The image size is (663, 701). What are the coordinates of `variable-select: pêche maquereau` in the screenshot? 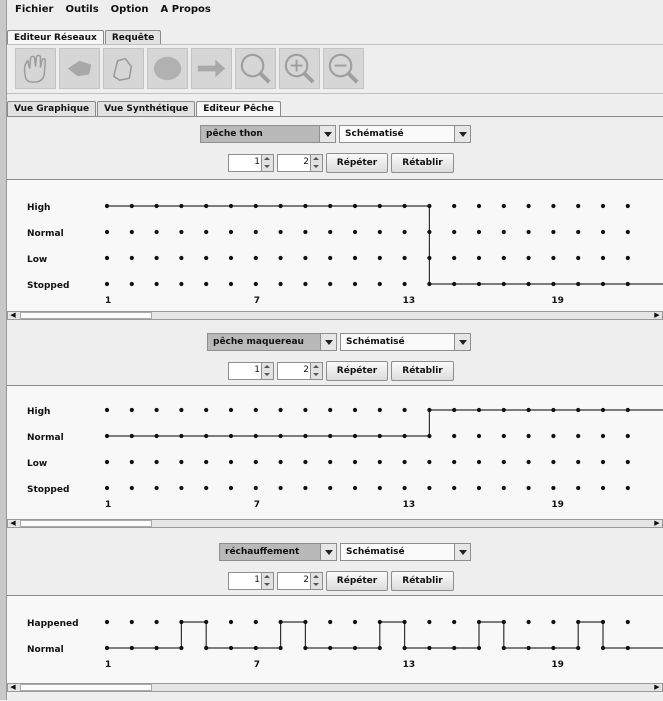 It's located at (272, 342).